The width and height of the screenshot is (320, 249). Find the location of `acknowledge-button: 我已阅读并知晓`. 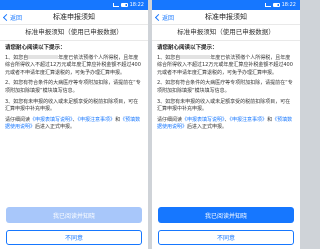

acknowledge-button: 我已阅读并知晓 is located at coordinates (226, 215).